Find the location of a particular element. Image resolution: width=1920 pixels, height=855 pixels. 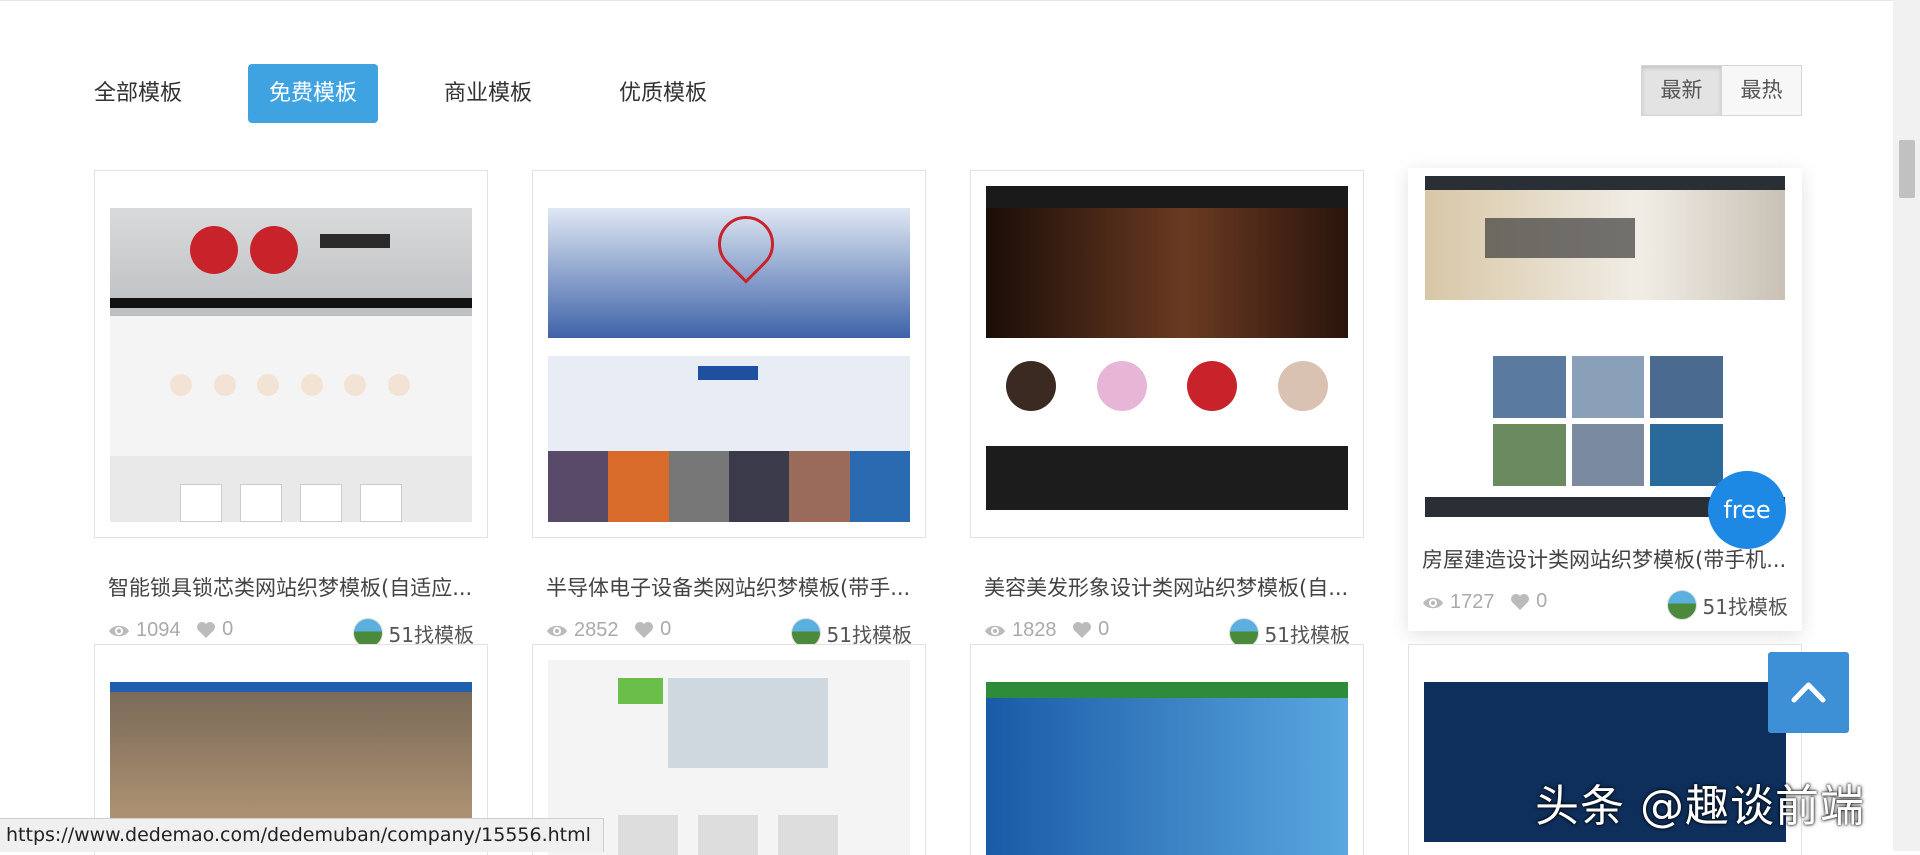

views-count: 1094 is located at coordinates (144, 630).